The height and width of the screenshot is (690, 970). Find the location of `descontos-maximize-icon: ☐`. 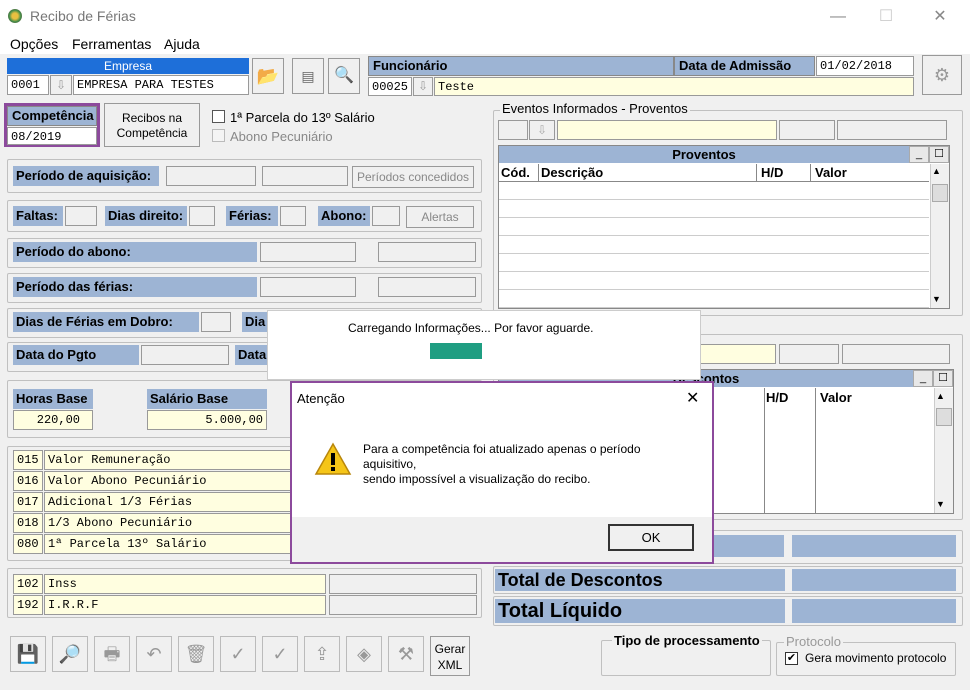

descontos-maximize-icon: ☐ is located at coordinates (943, 378).